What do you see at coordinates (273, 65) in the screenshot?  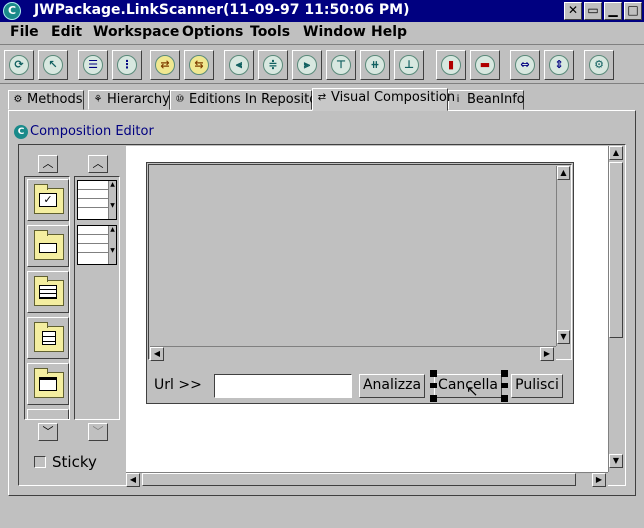 I see `align-center-icon: ≑` at bounding box center [273, 65].